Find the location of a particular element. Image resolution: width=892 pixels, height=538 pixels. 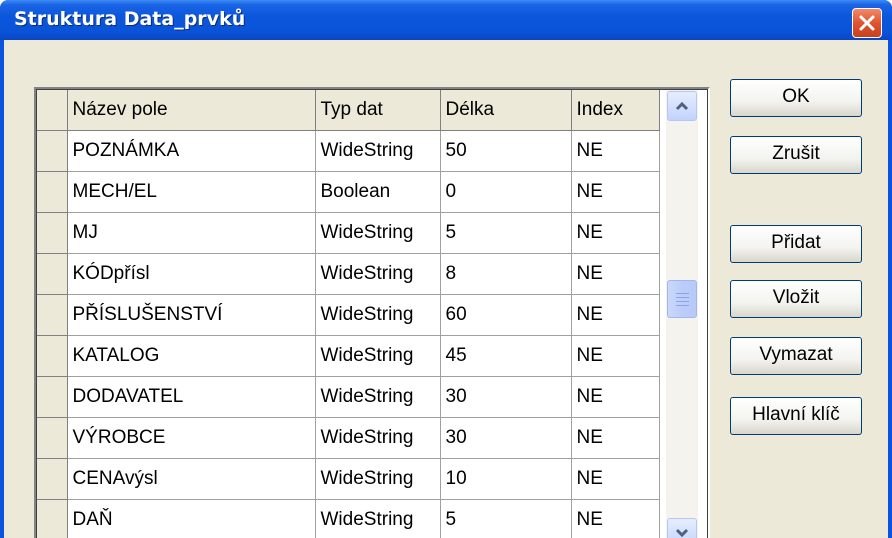

scroll-up-button is located at coordinates (682, 106).